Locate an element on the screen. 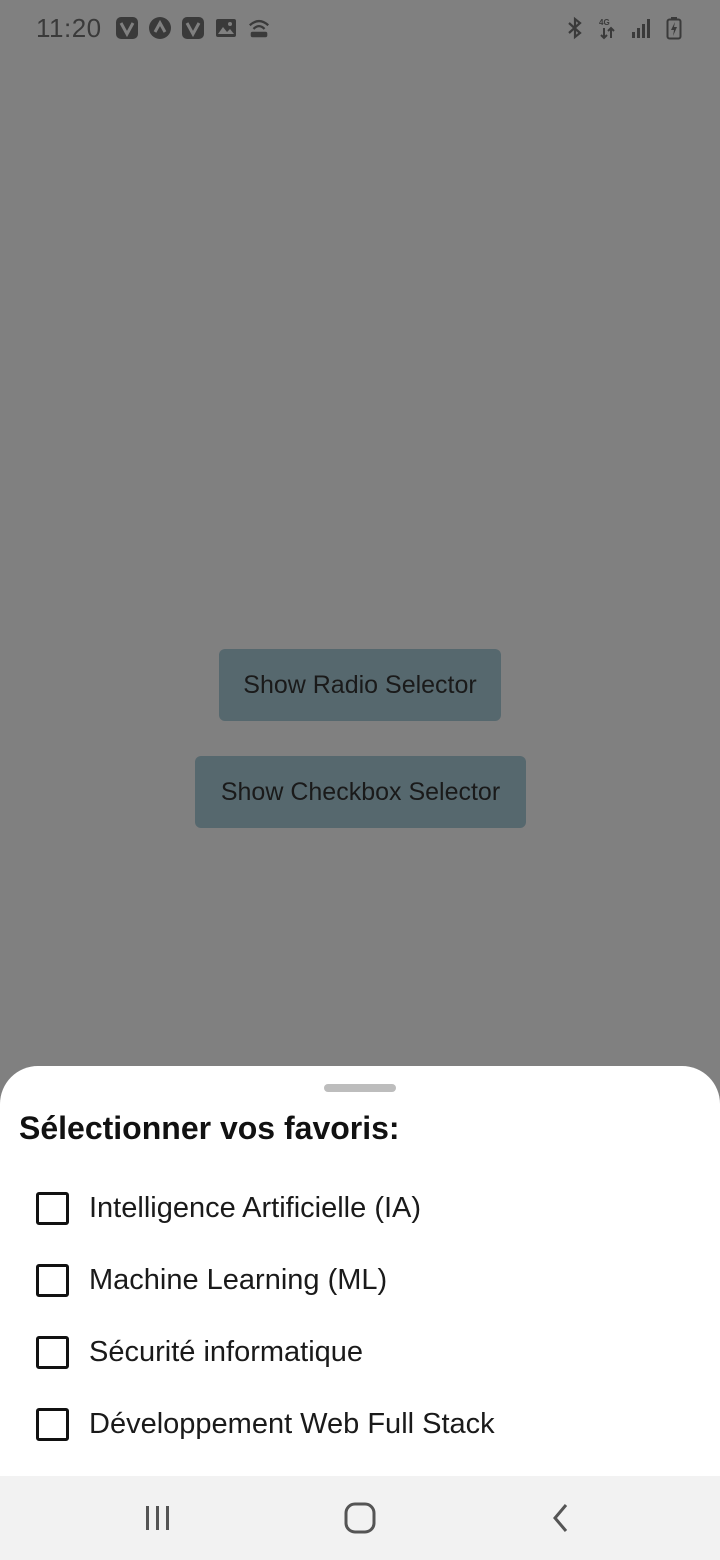 This screenshot has height=1560, width=720. signal-icon is located at coordinates (641, 28).